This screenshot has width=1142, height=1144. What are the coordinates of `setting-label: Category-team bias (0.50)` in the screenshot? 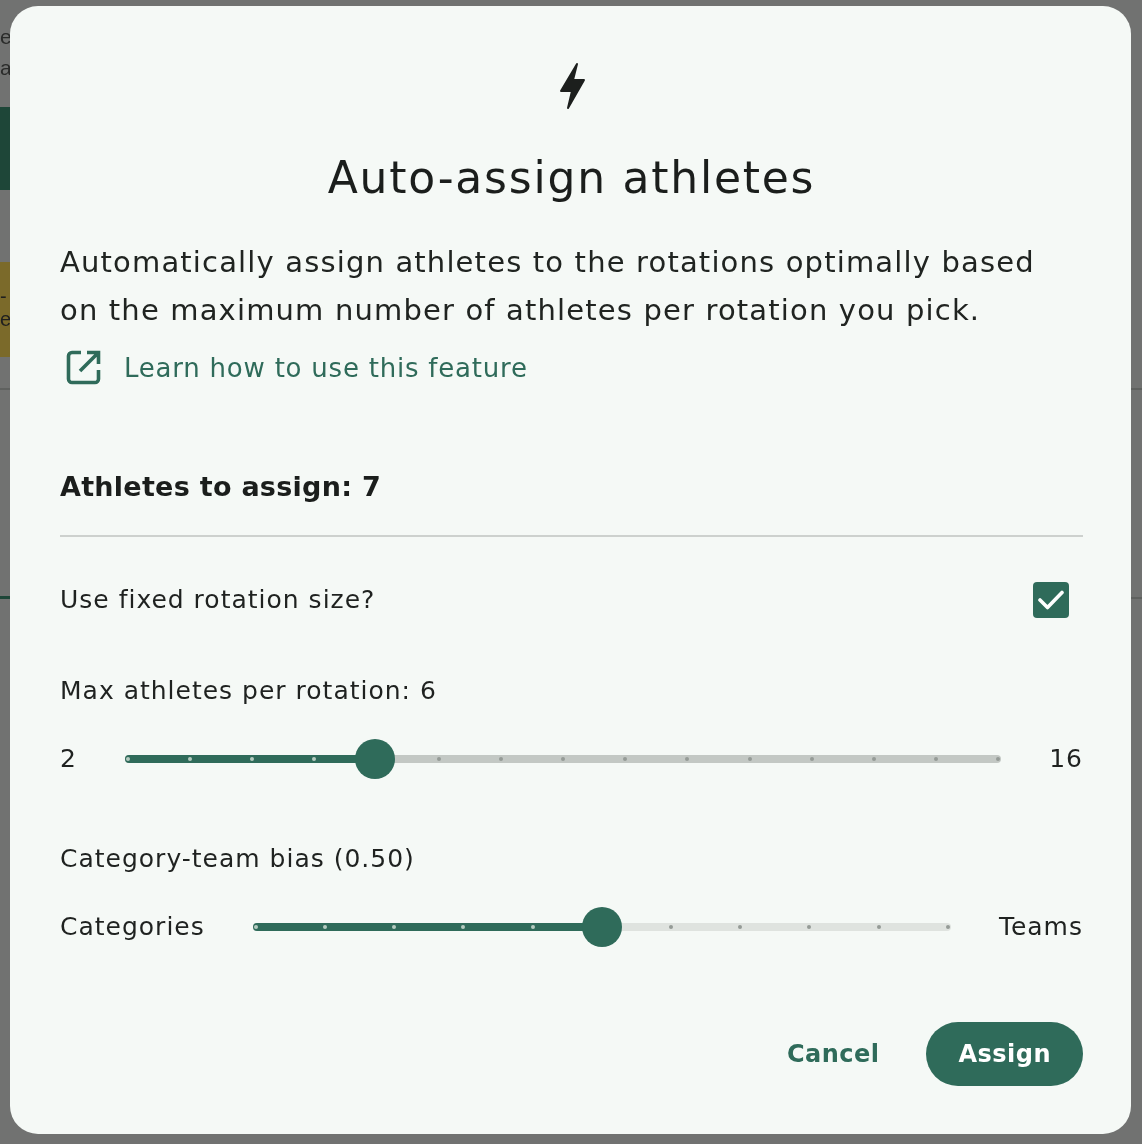 It's located at (238, 859).